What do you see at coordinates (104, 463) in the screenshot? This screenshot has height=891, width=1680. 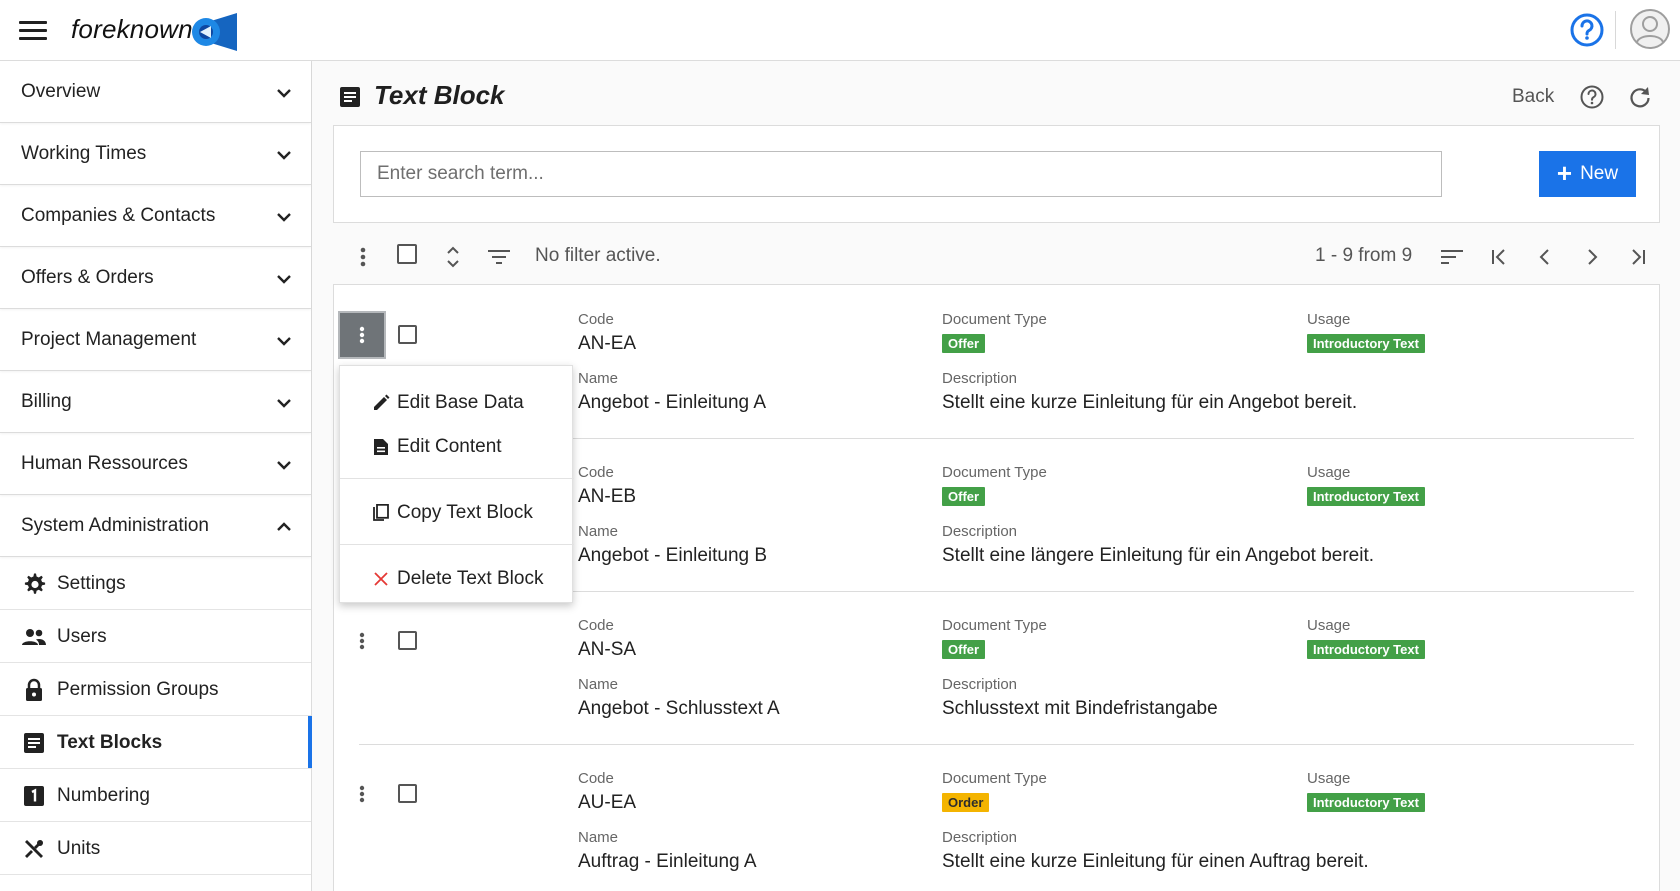 I see `sidebar-section-label: Human Ressources` at bounding box center [104, 463].